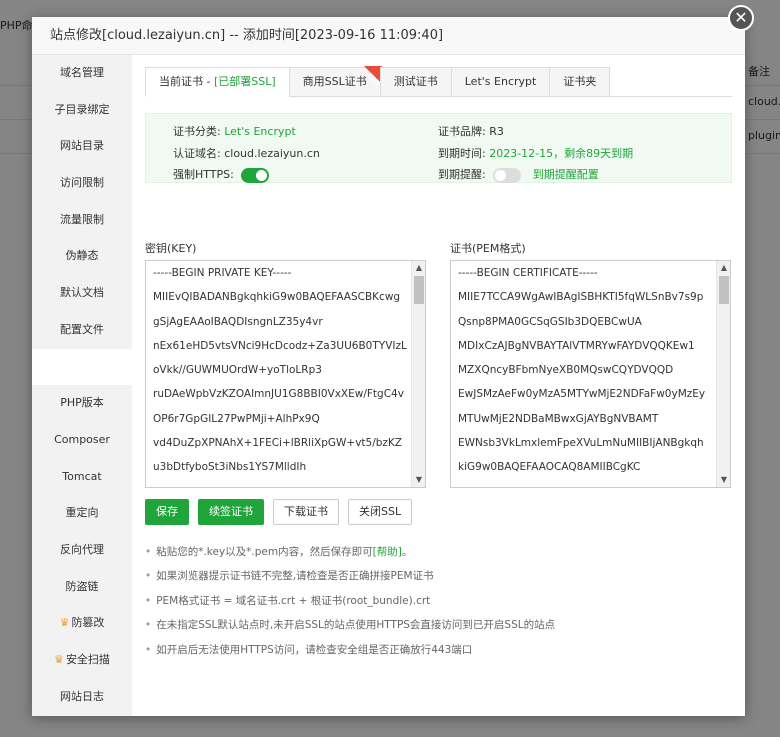 This screenshot has width=780, height=737. I want to click on text-line: EWNsb3VkLmxlemFpeXVuLmNuMIIBIjANBgkqh, so click(581, 443).